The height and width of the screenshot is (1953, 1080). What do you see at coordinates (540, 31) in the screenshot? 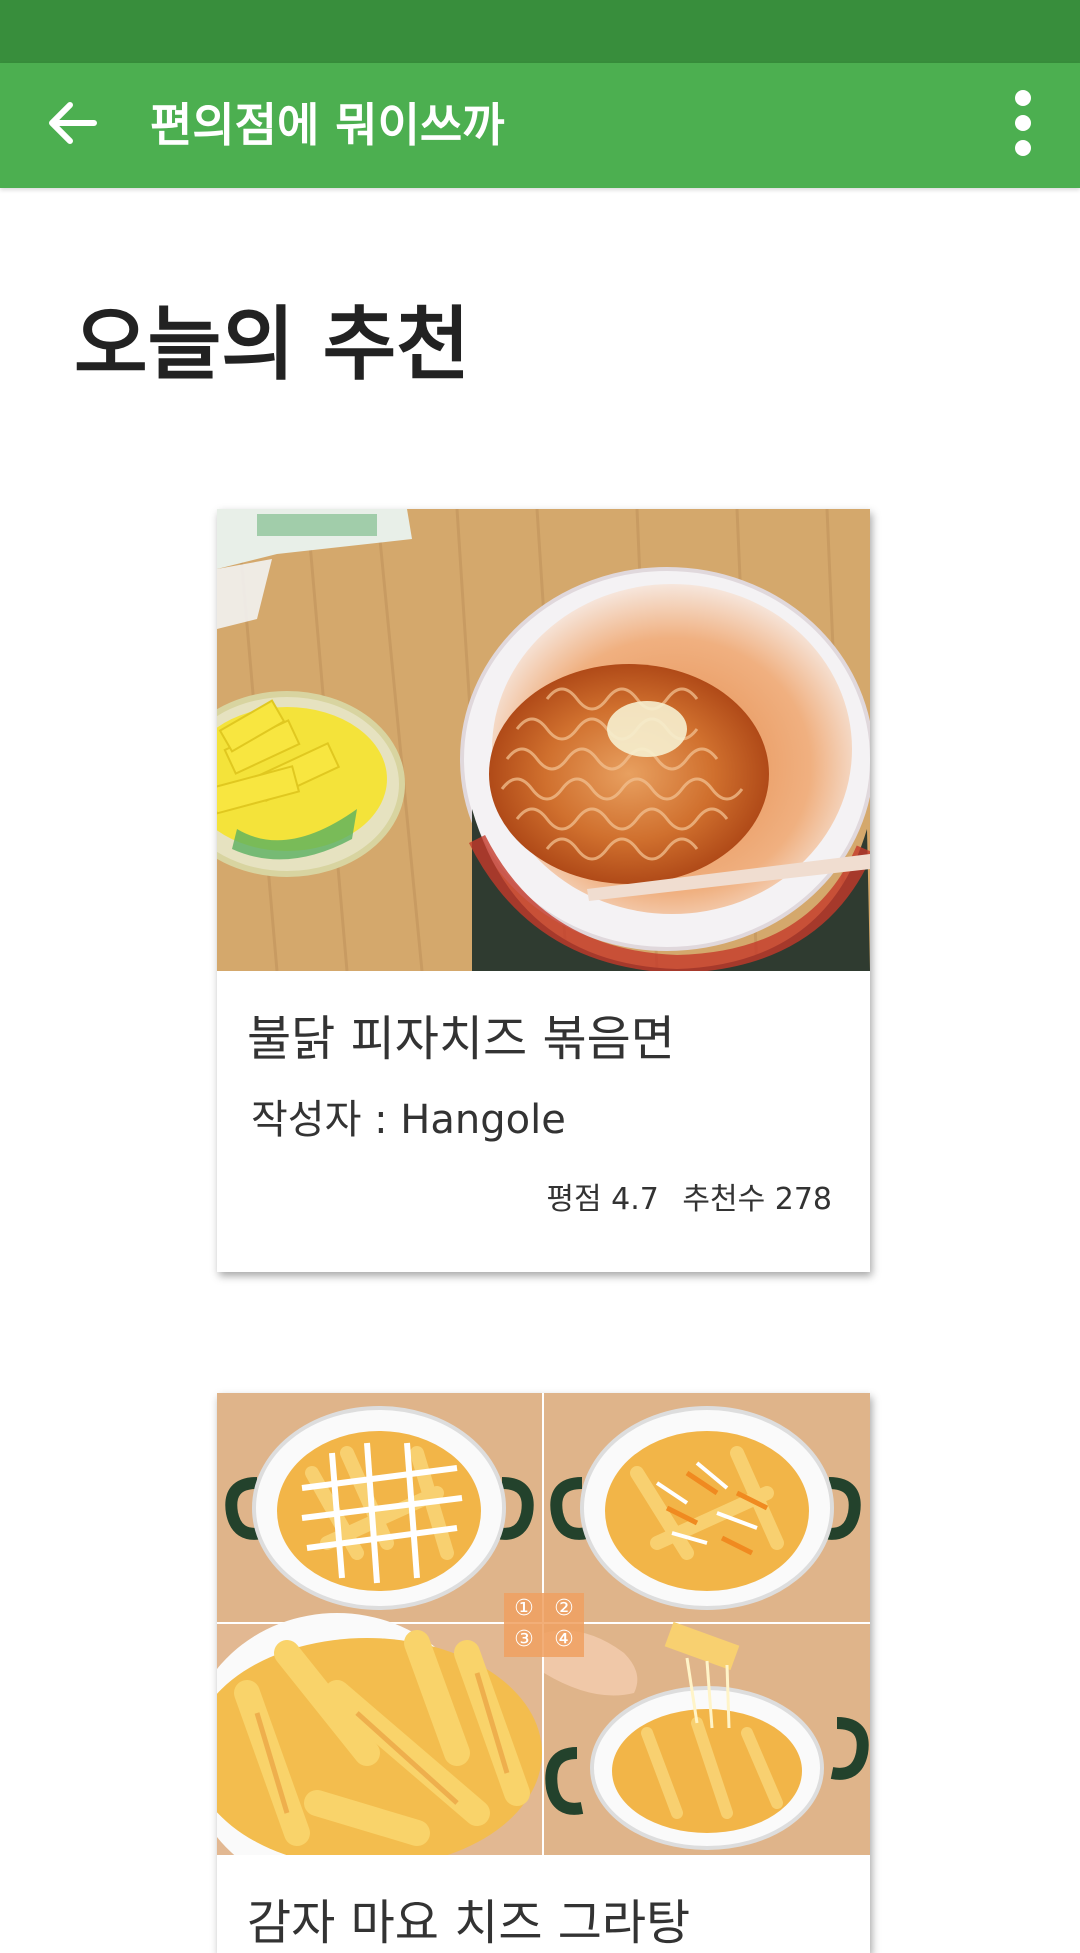
I see `status-bar` at bounding box center [540, 31].